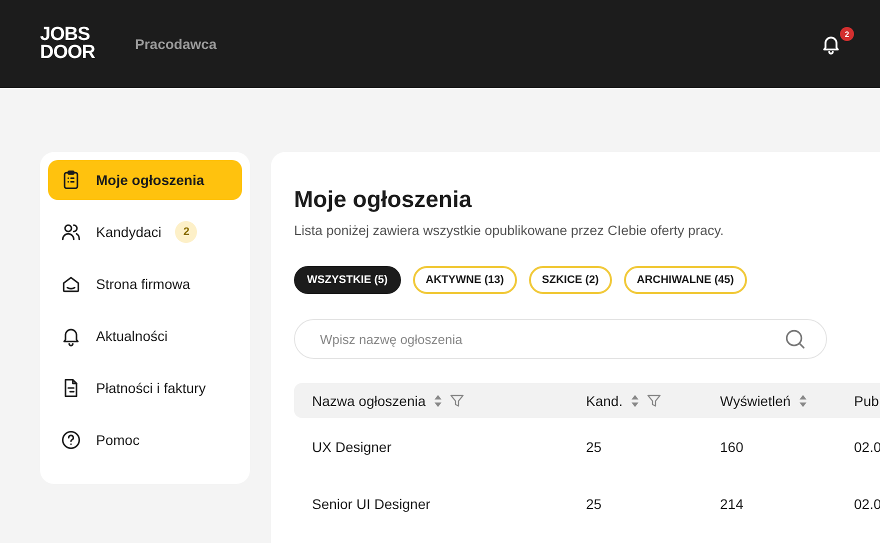 The width and height of the screenshot is (880, 543). I want to click on search-icon, so click(795, 339).